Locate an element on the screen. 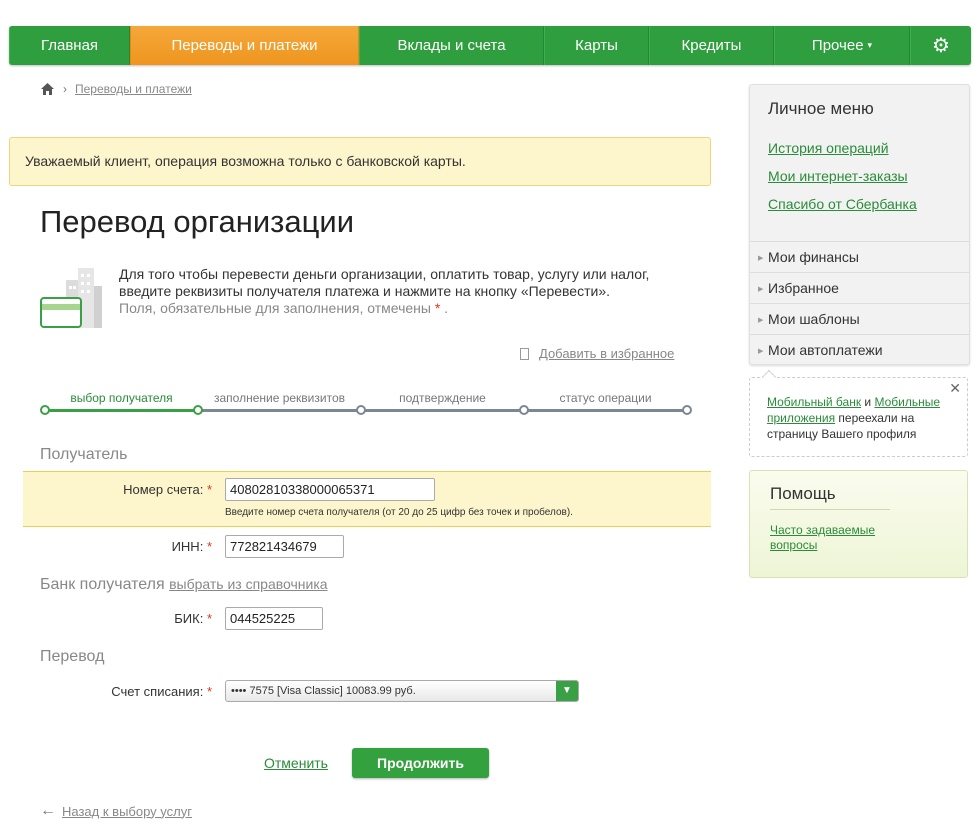 The width and height of the screenshot is (980, 840). gear-icon: ⚙ is located at coordinates (941, 46).